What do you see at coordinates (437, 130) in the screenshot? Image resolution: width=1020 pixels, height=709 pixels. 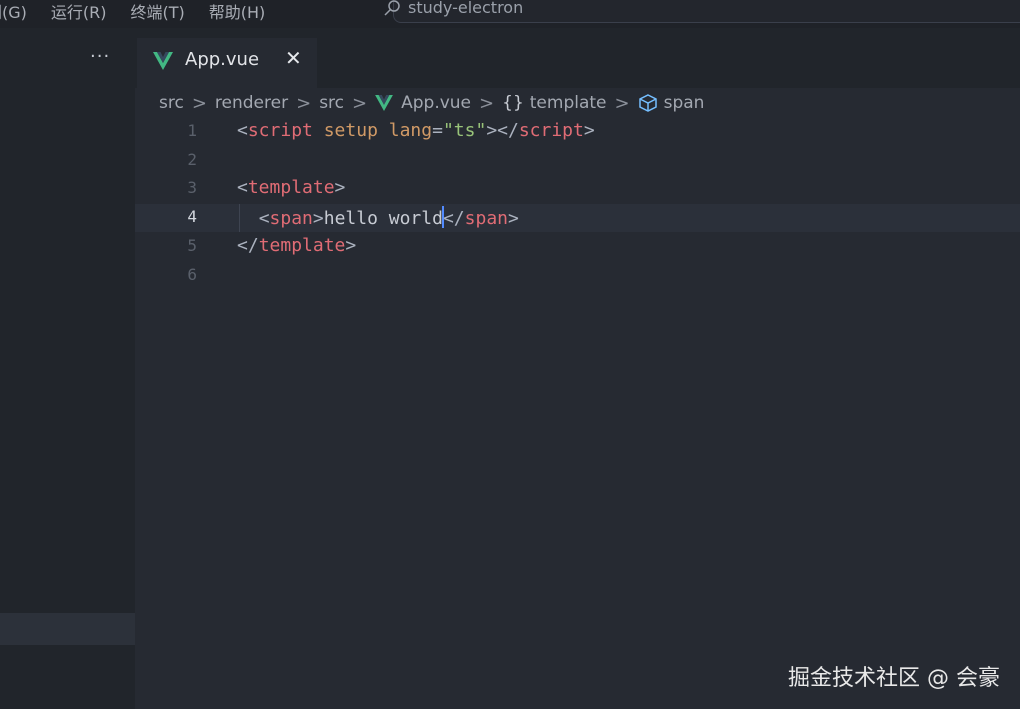 I see `token-punct: =` at bounding box center [437, 130].